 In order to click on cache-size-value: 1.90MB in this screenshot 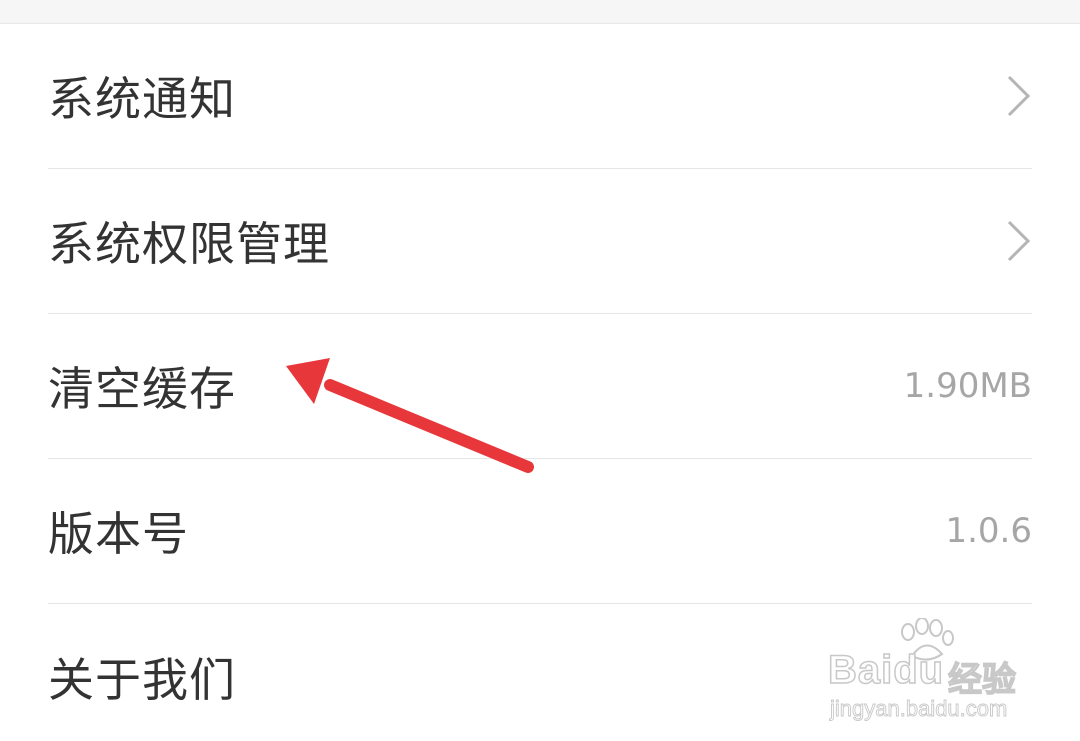, I will do `click(967, 386)`.